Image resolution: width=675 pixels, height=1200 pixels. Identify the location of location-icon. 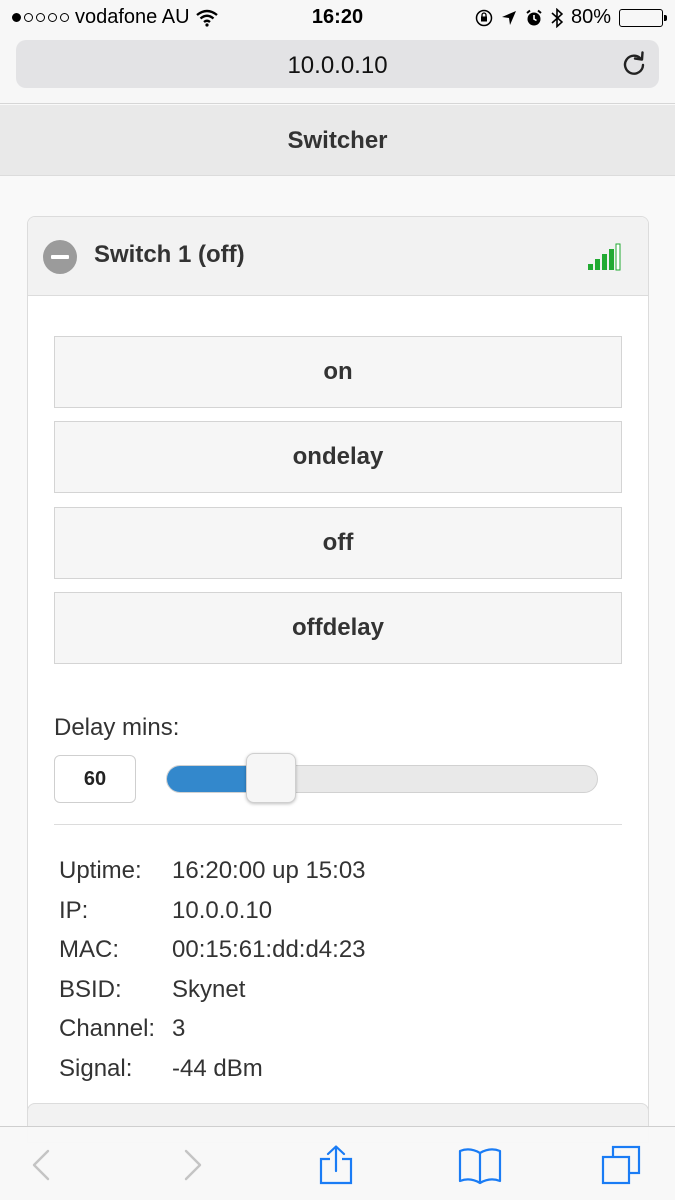
(508, 17).